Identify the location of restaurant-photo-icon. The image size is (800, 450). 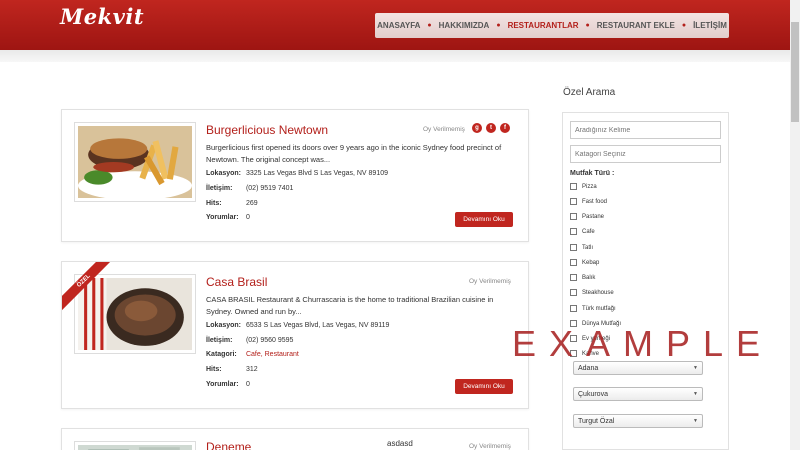
(135, 447).